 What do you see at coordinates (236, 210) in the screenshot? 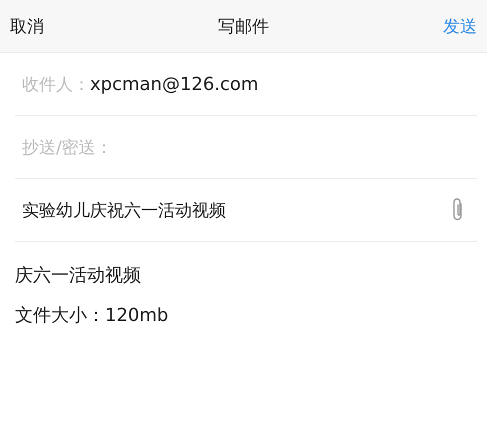
I see `subject-field: 实验幼儿庆祝六一活动视频` at bounding box center [236, 210].